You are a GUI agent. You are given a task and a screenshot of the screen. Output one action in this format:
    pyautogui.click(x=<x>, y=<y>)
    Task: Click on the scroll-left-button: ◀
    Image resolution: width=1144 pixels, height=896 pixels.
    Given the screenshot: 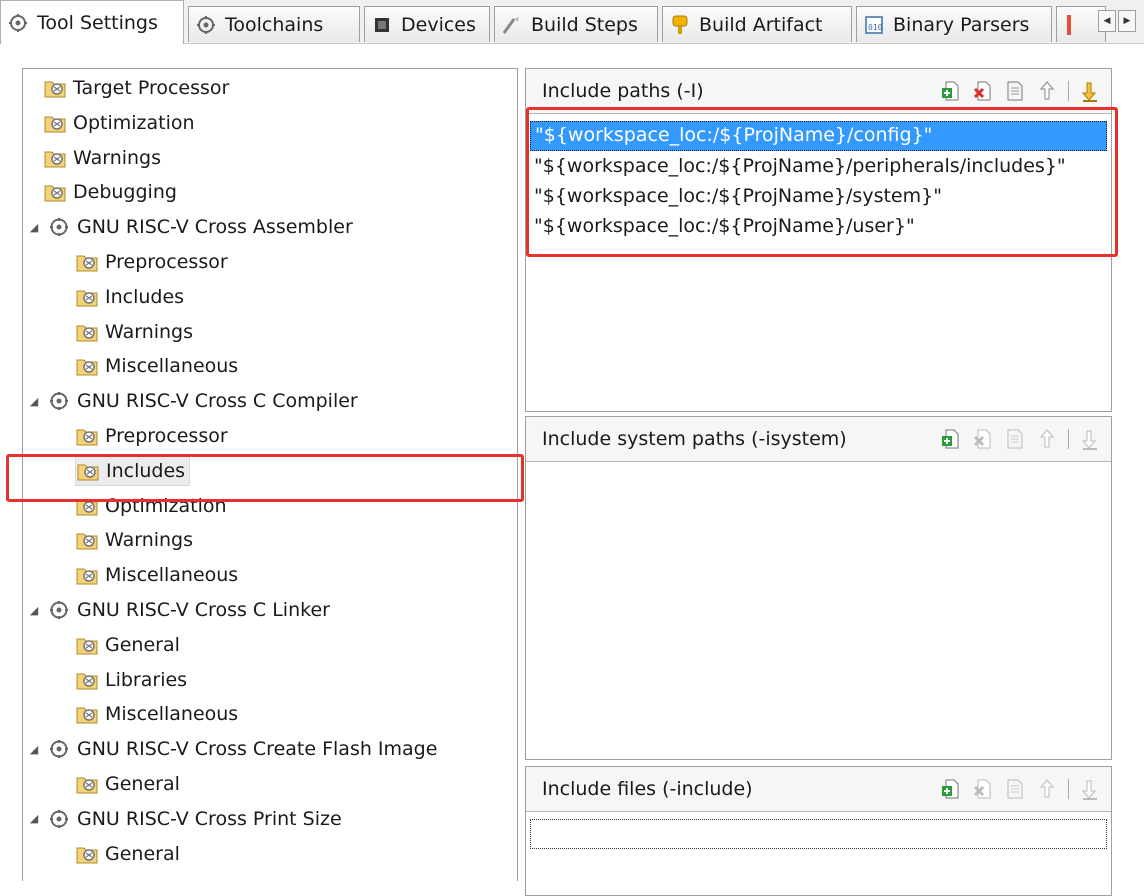 What is the action you would take?
    pyautogui.click(x=1107, y=21)
    